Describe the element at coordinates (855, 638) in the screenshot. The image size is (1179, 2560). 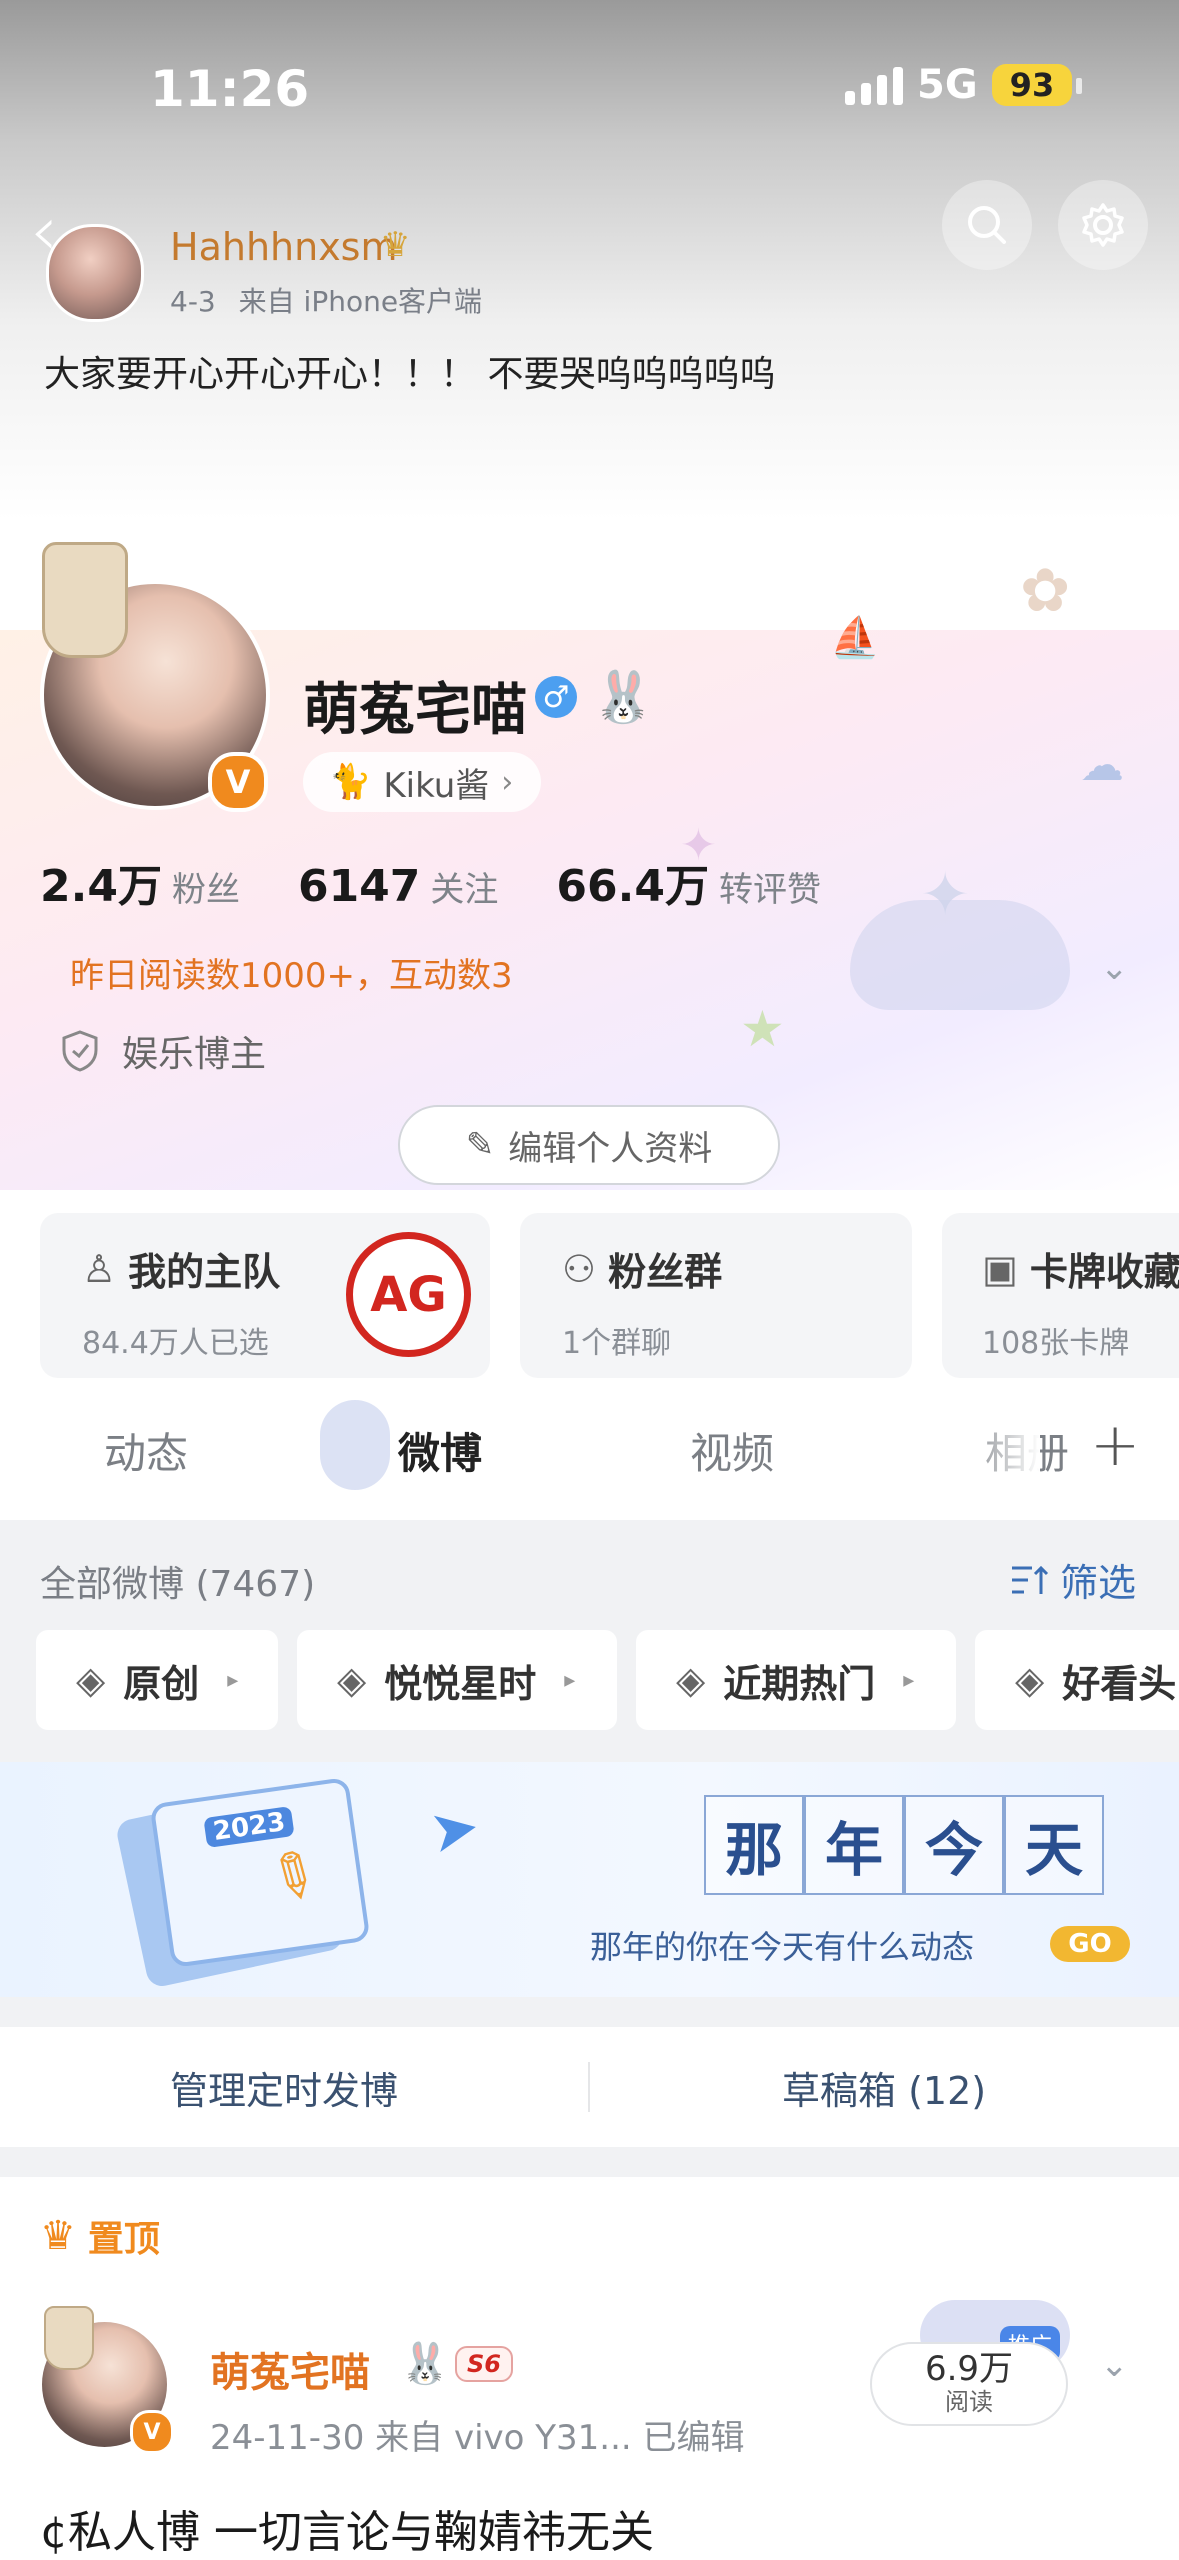
I see `boat-icon: ⛵` at that location.